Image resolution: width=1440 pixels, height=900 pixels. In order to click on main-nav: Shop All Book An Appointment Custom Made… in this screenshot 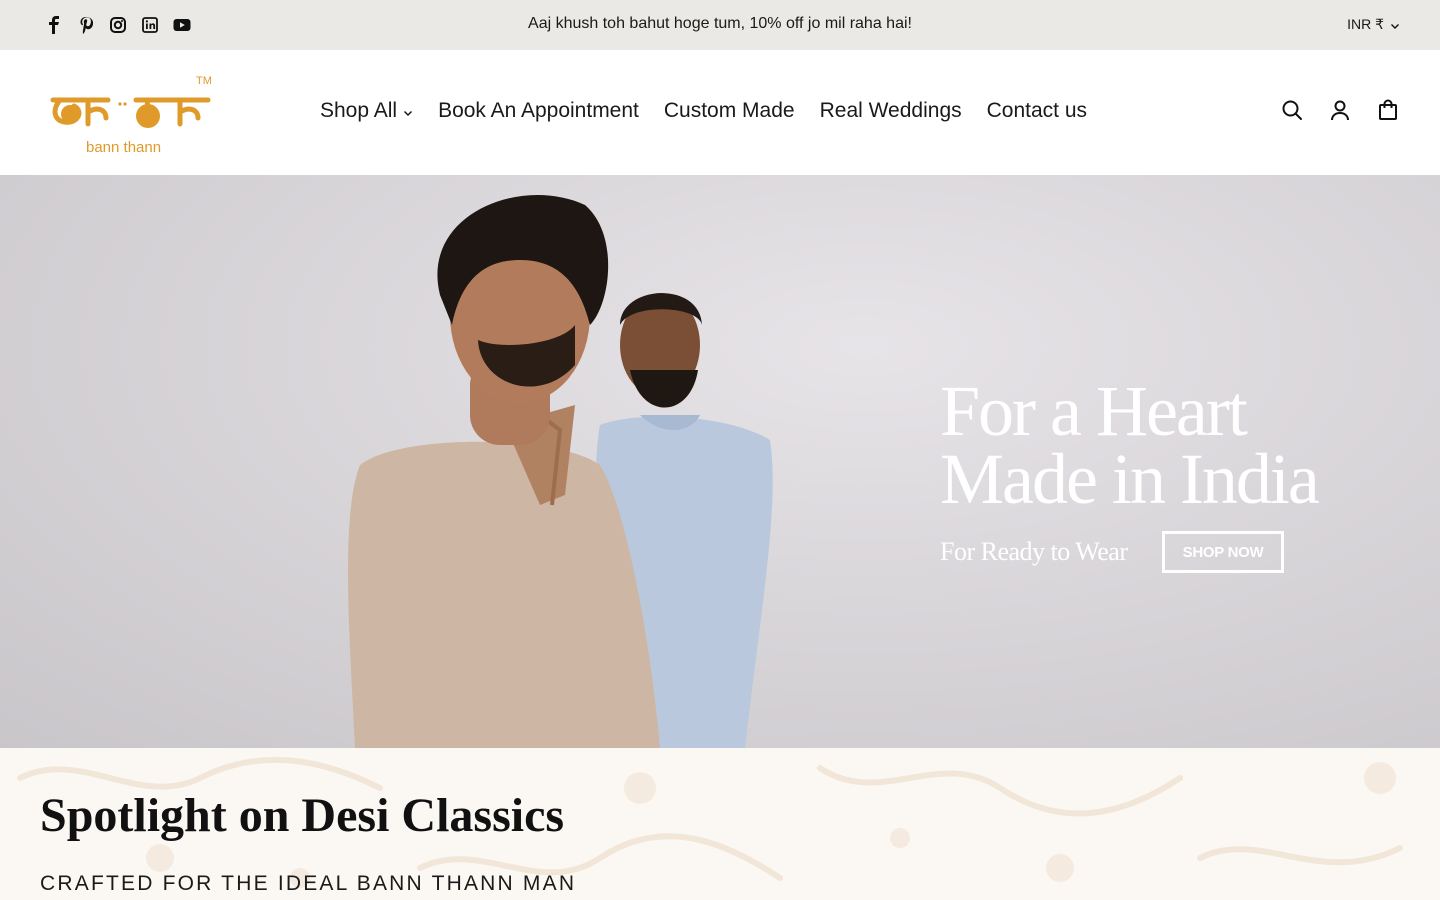, I will do `click(703, 111)`.